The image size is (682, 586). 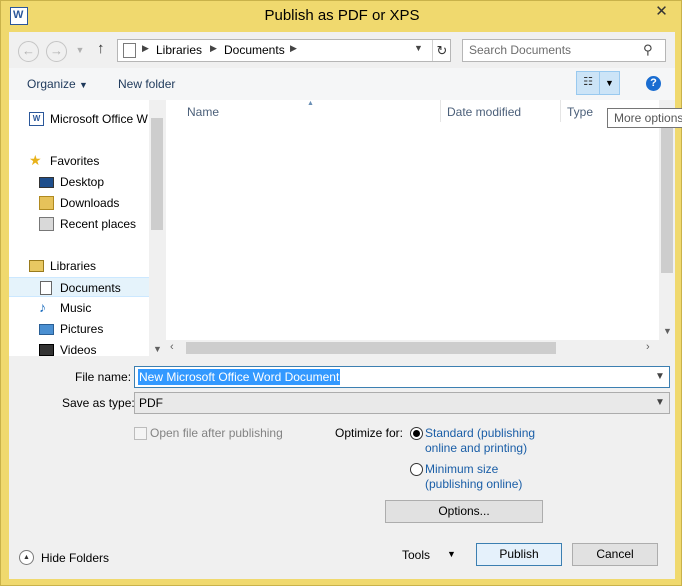 What do you see at coordinates (129, 50) in the screenshot?
I see `library-icon` at bounding box center [129, 50].